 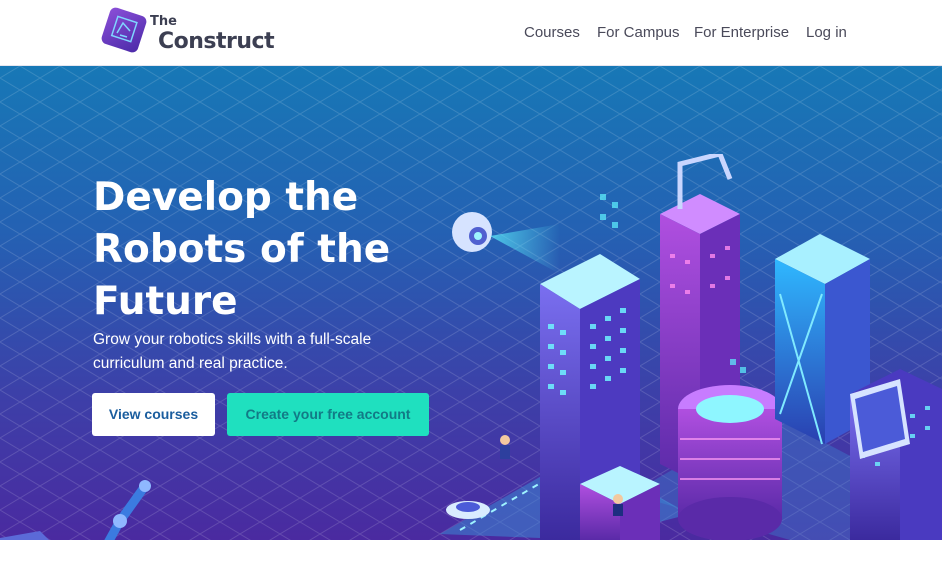 What do you see at coordinates (216, 41) in the screenshot?
I see `logo-text-large: Construct` at bounding box center [216, 41].